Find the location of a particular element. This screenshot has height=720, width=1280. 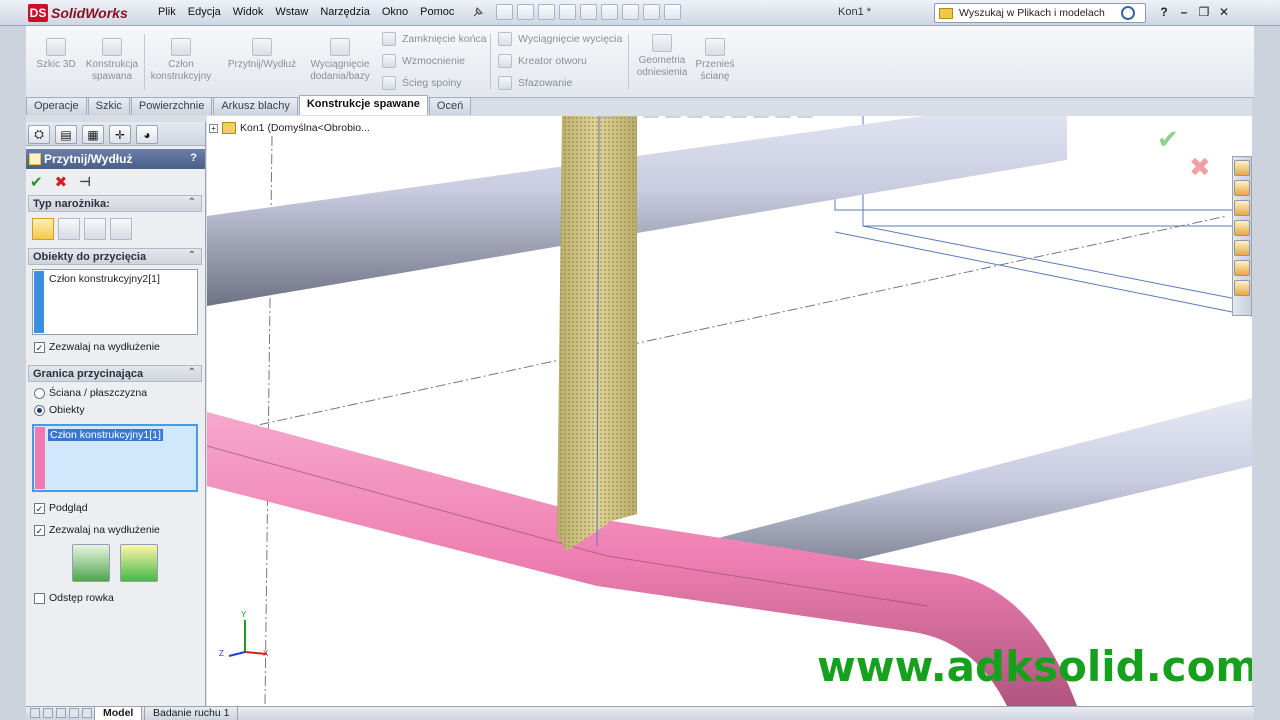

cancel-button: ✖ is located at coordinates (61, 182).